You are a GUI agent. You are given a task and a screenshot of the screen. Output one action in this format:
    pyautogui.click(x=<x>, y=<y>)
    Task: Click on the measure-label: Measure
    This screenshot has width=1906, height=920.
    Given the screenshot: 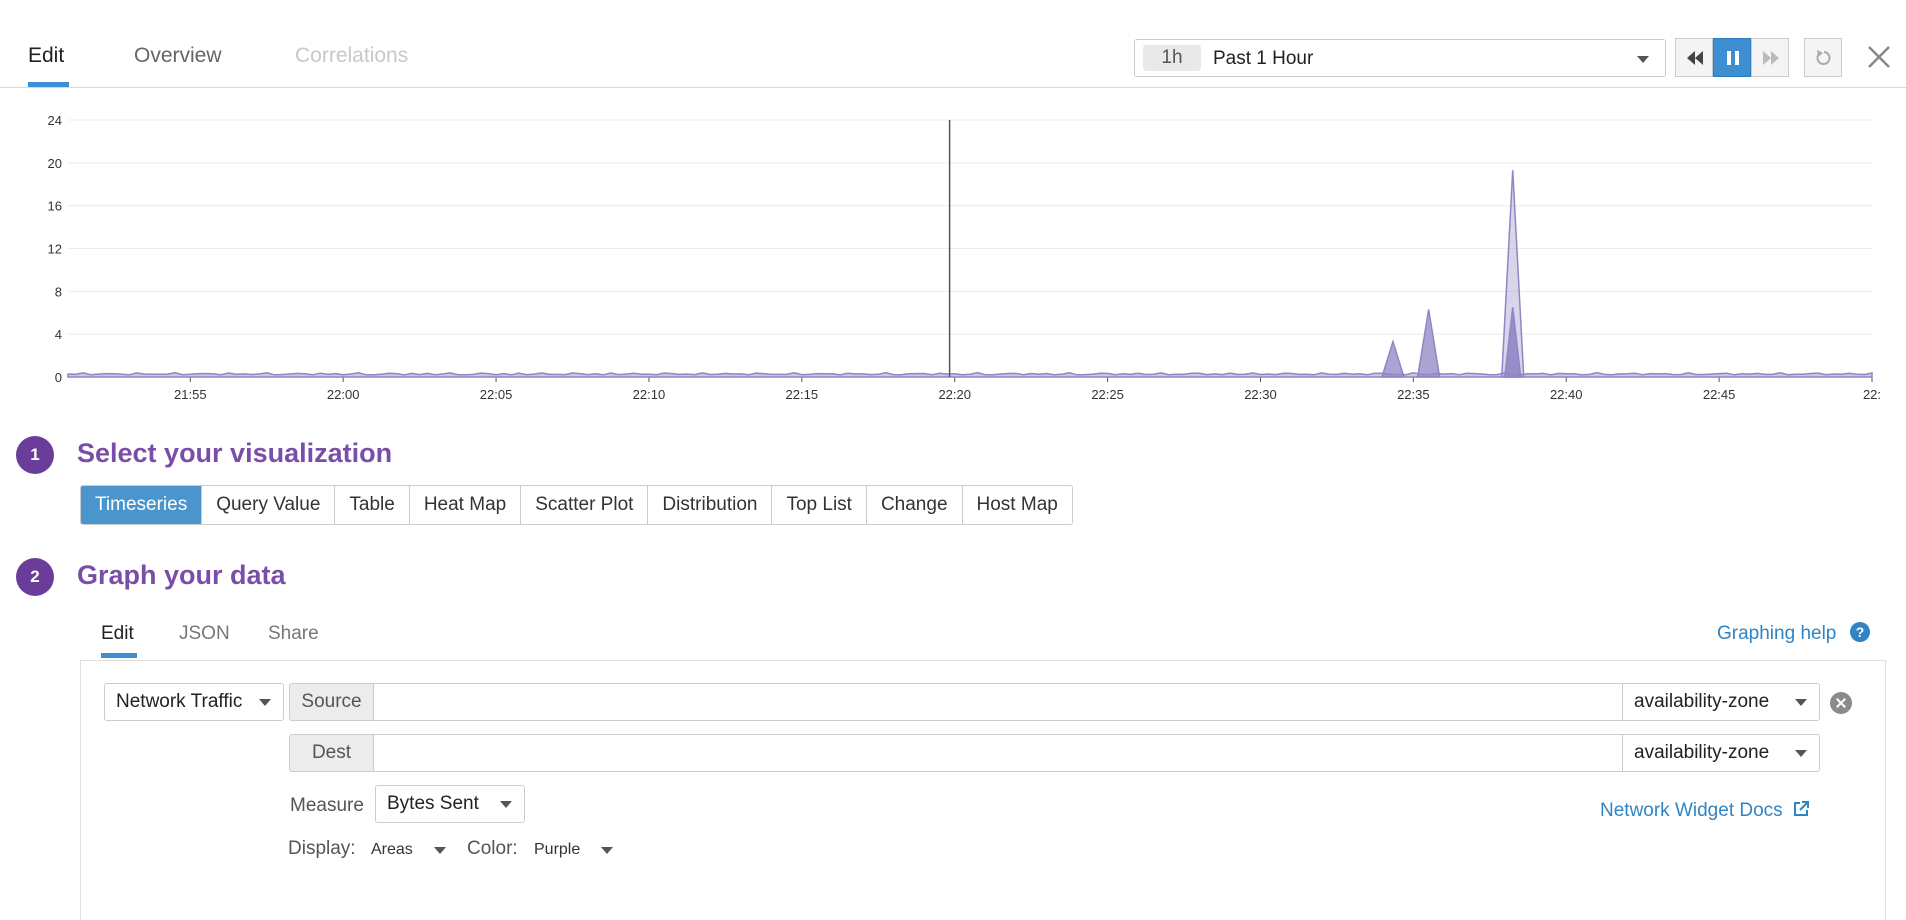 What is the action you would take?
    pyautogui.click(x=327, y=805)
    